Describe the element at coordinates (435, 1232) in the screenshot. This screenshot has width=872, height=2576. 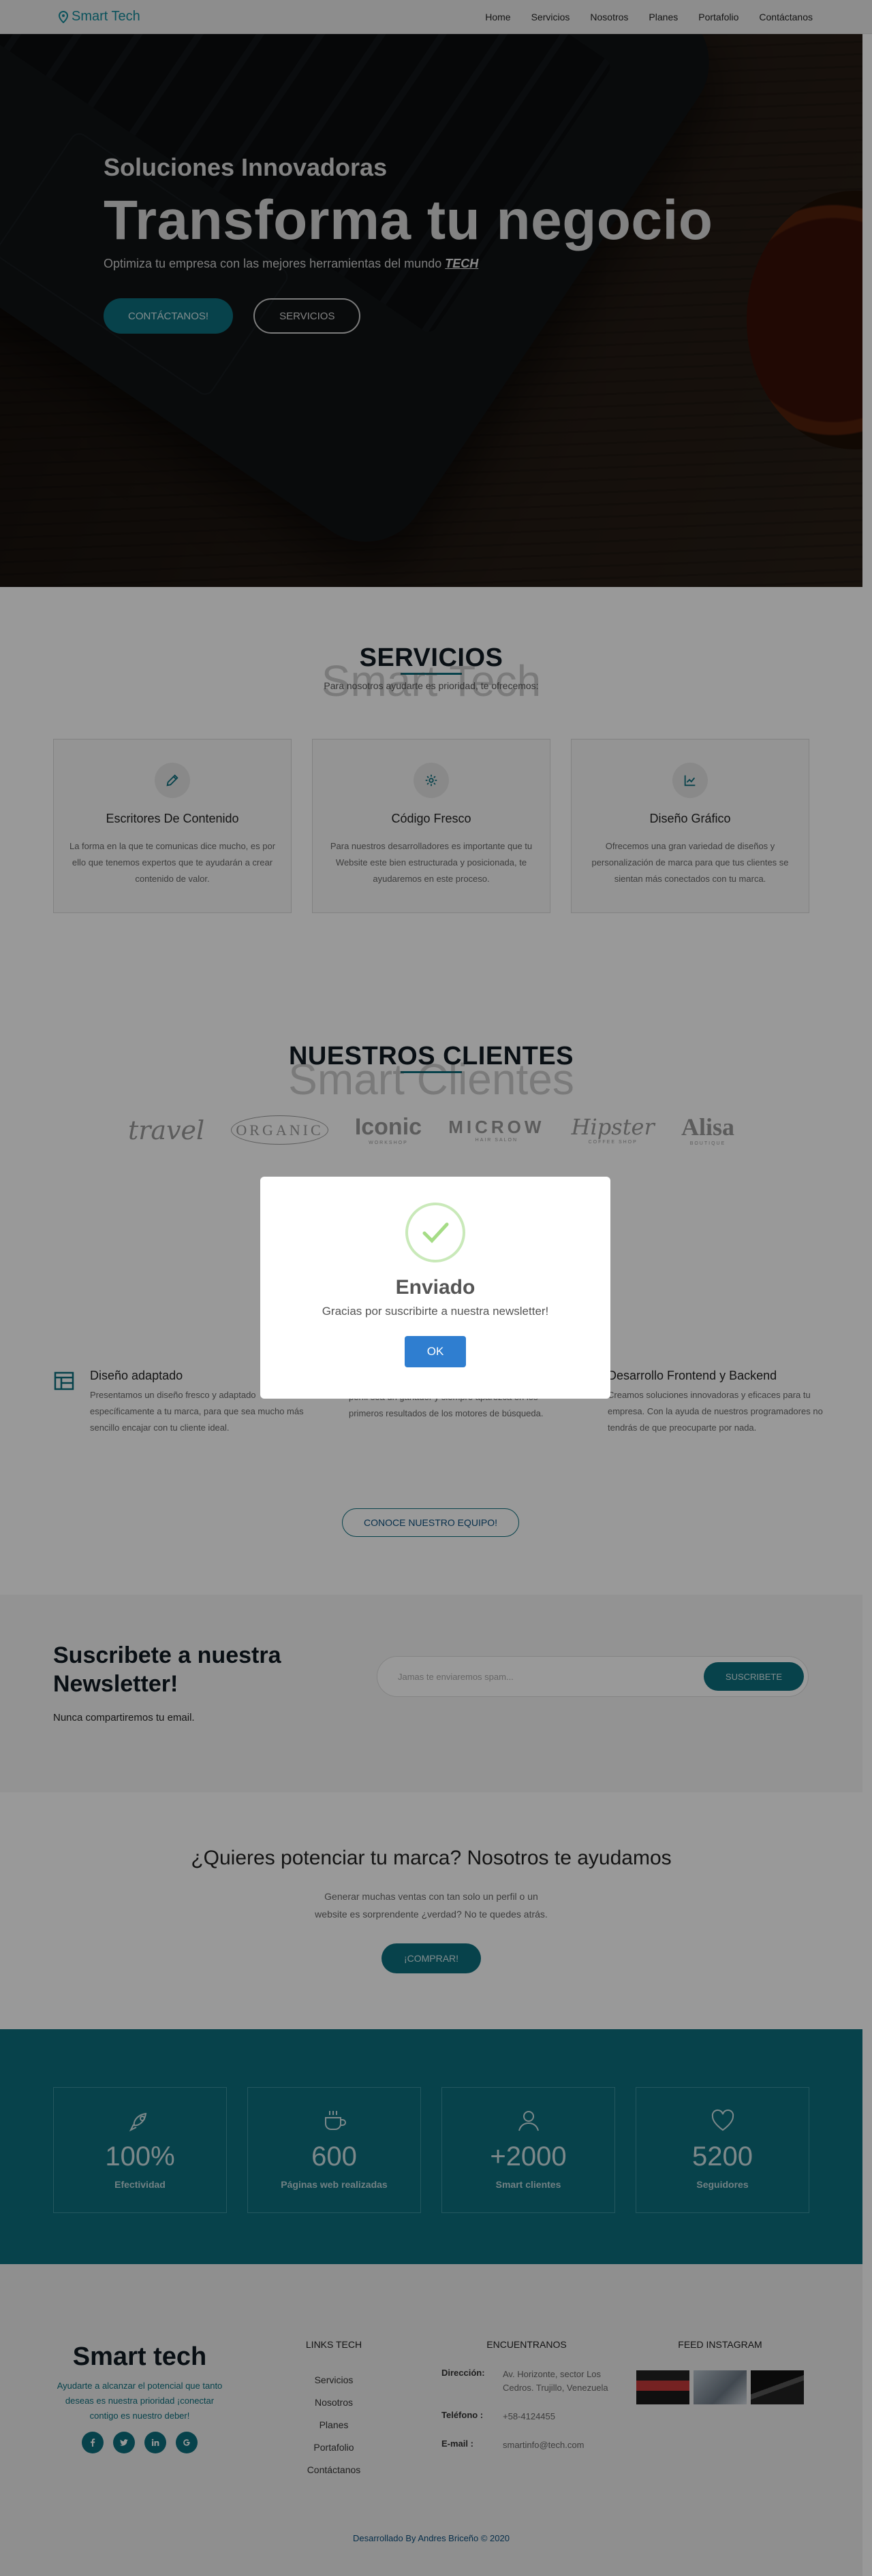
I see `success-check-icon` at that location.